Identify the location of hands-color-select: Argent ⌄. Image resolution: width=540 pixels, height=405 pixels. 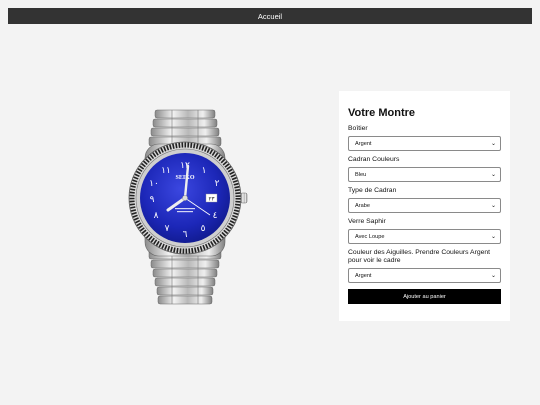
(424, 275).